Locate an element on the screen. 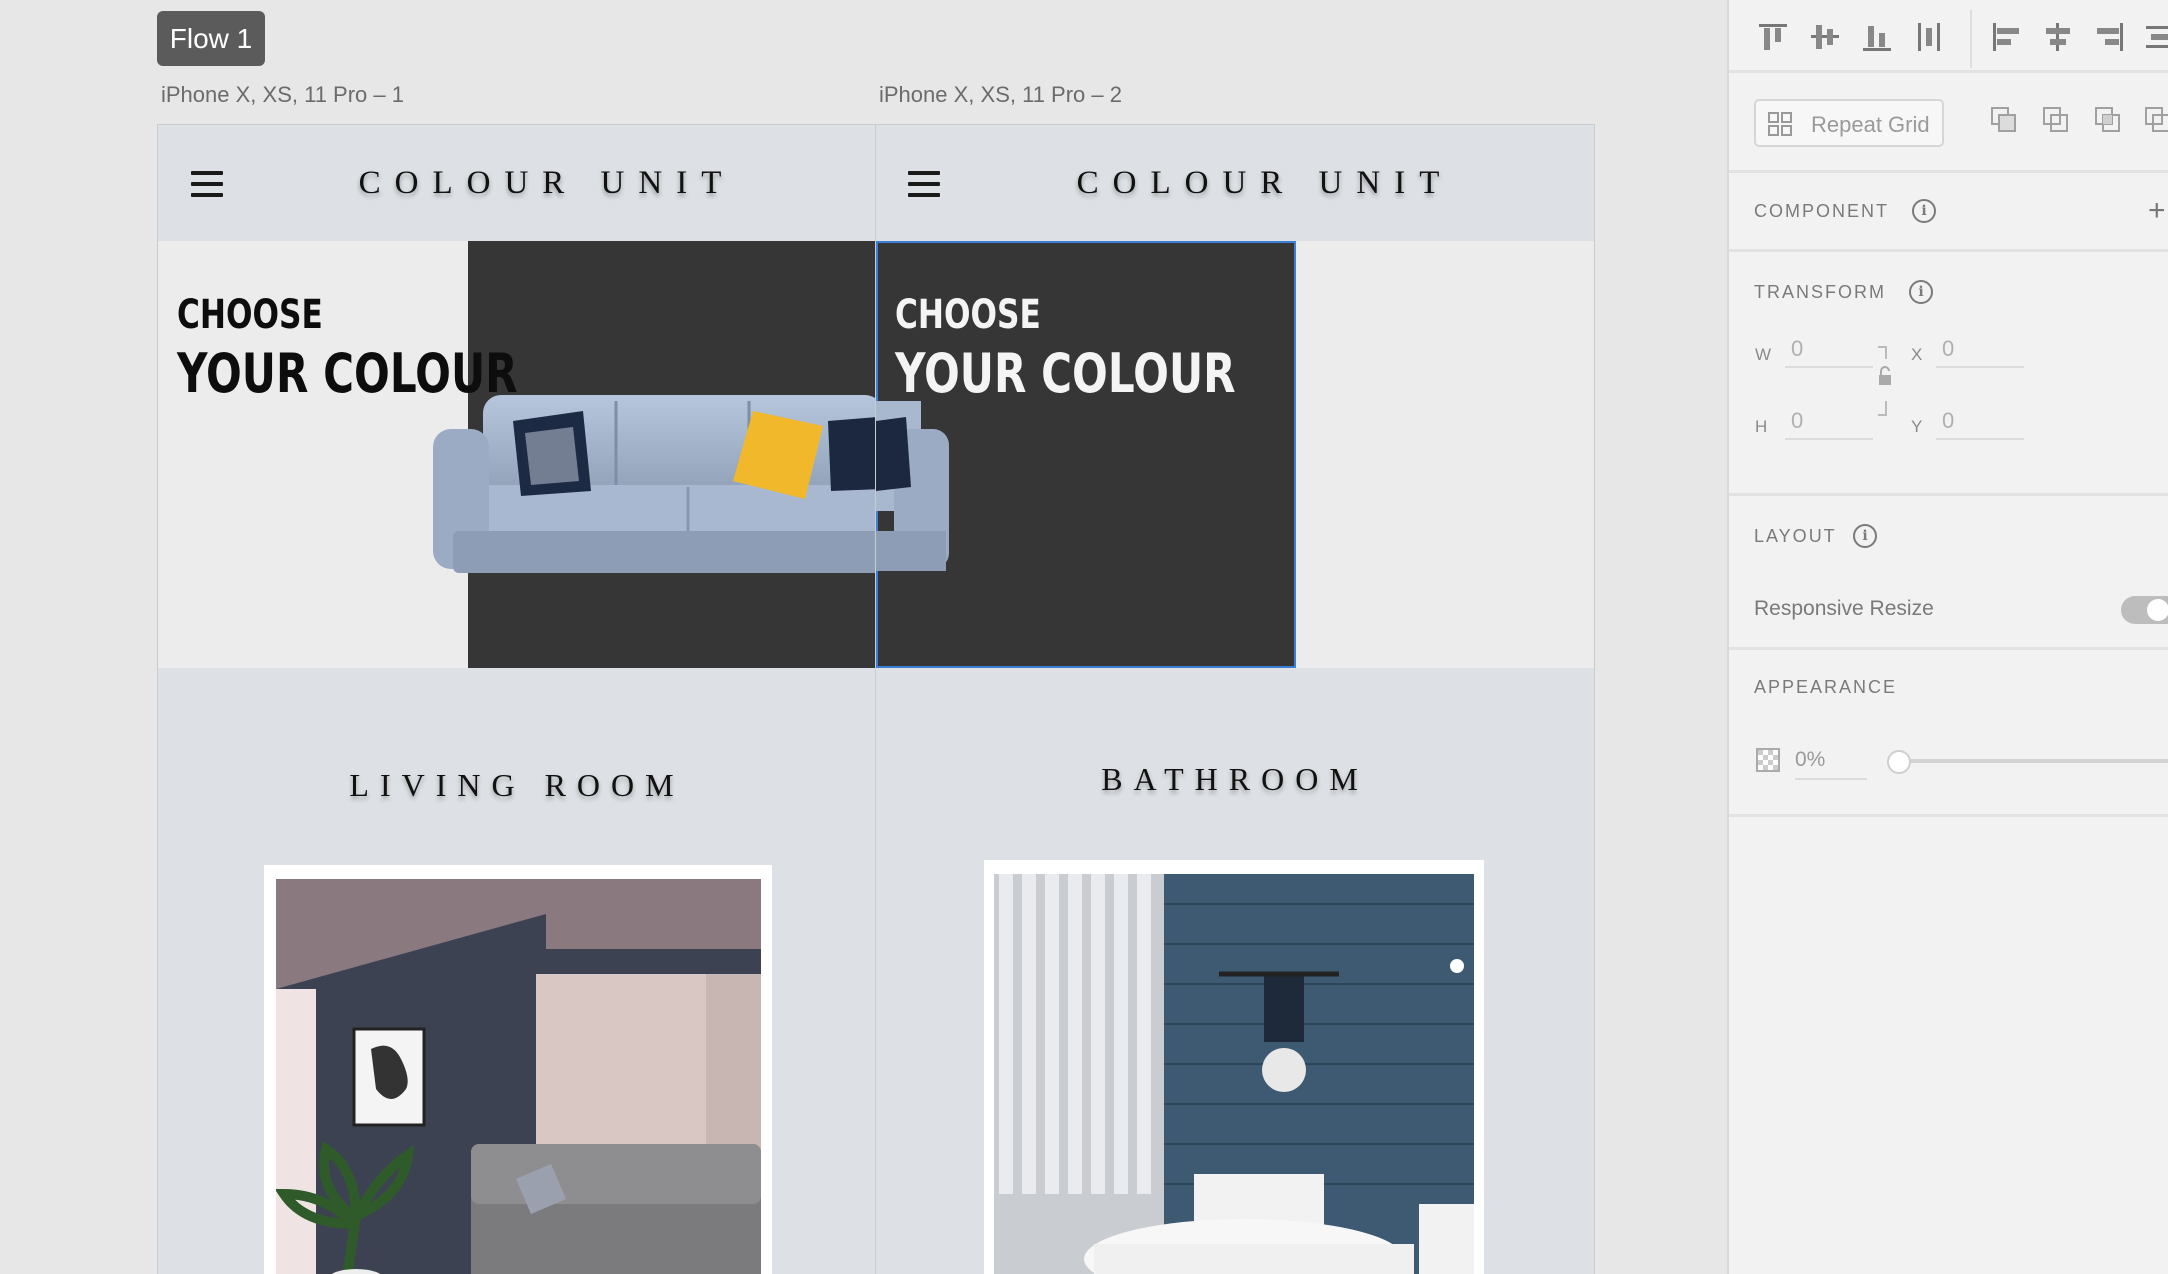  flow-tag: Flow 1 is located at coordinates (211, 38).